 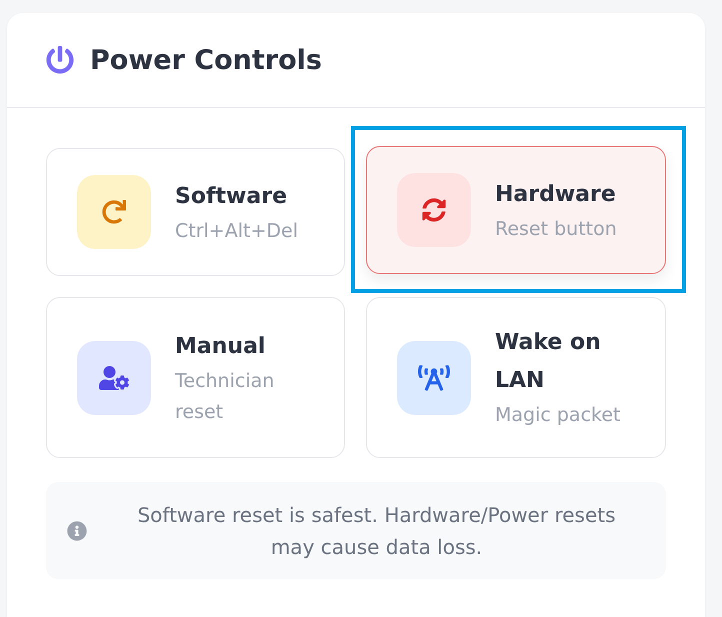 What do you see at coordinates (376, 531) in the screenshot?
I see `notice-text: Software reset is safest. Hardware/Power resets may cause data loss.` at bounding box center [376, 531].